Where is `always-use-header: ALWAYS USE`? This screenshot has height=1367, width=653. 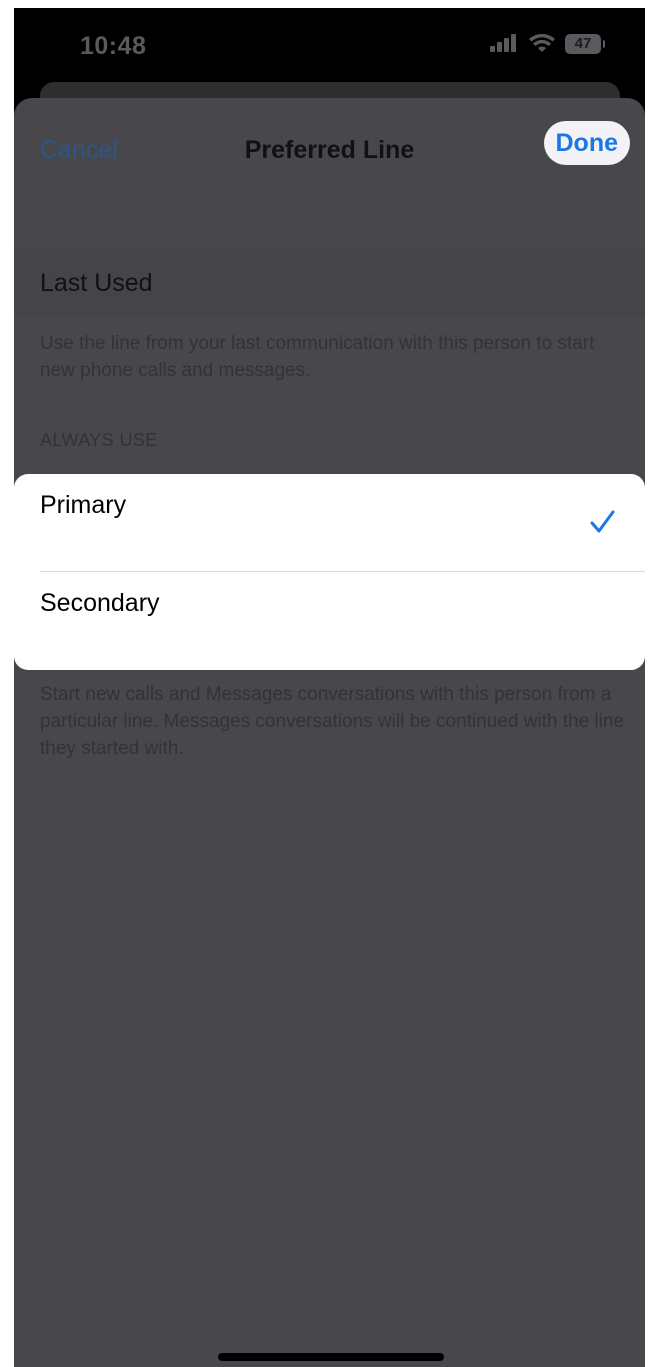 always-use-header: ALWAYS USE is located at coordinates (99, 440).